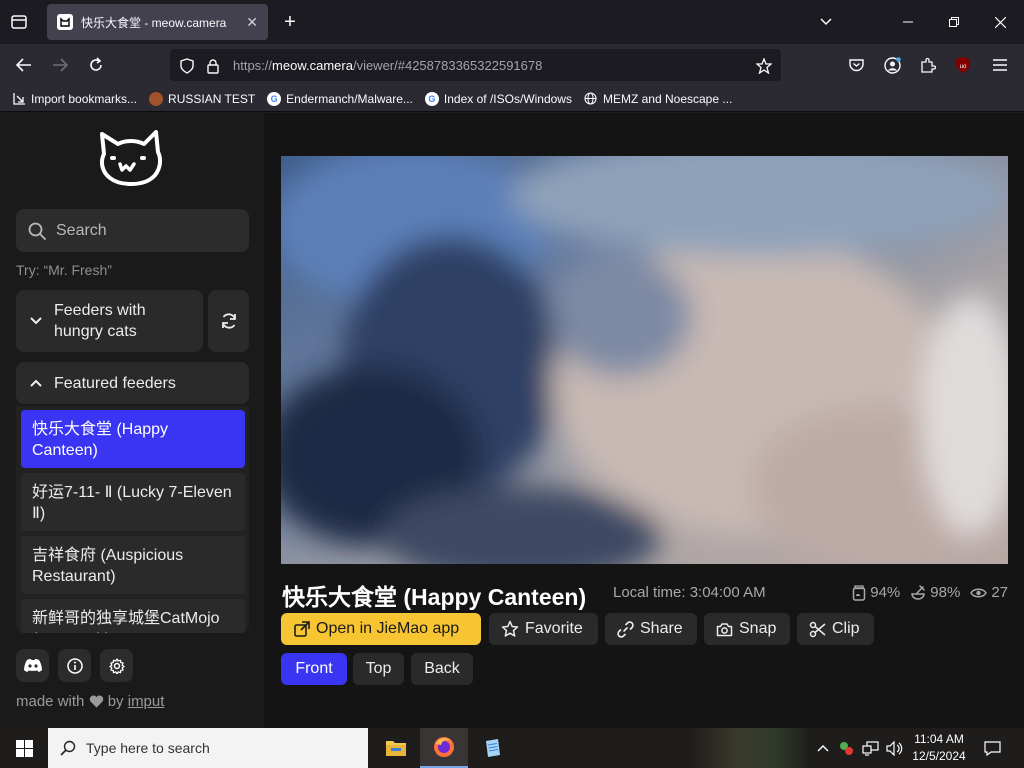 The width and height of the screenshot is (1024, 768). I want to click on bookmark-isos: G Index of /ISOs/Windows, so click(498, 98).